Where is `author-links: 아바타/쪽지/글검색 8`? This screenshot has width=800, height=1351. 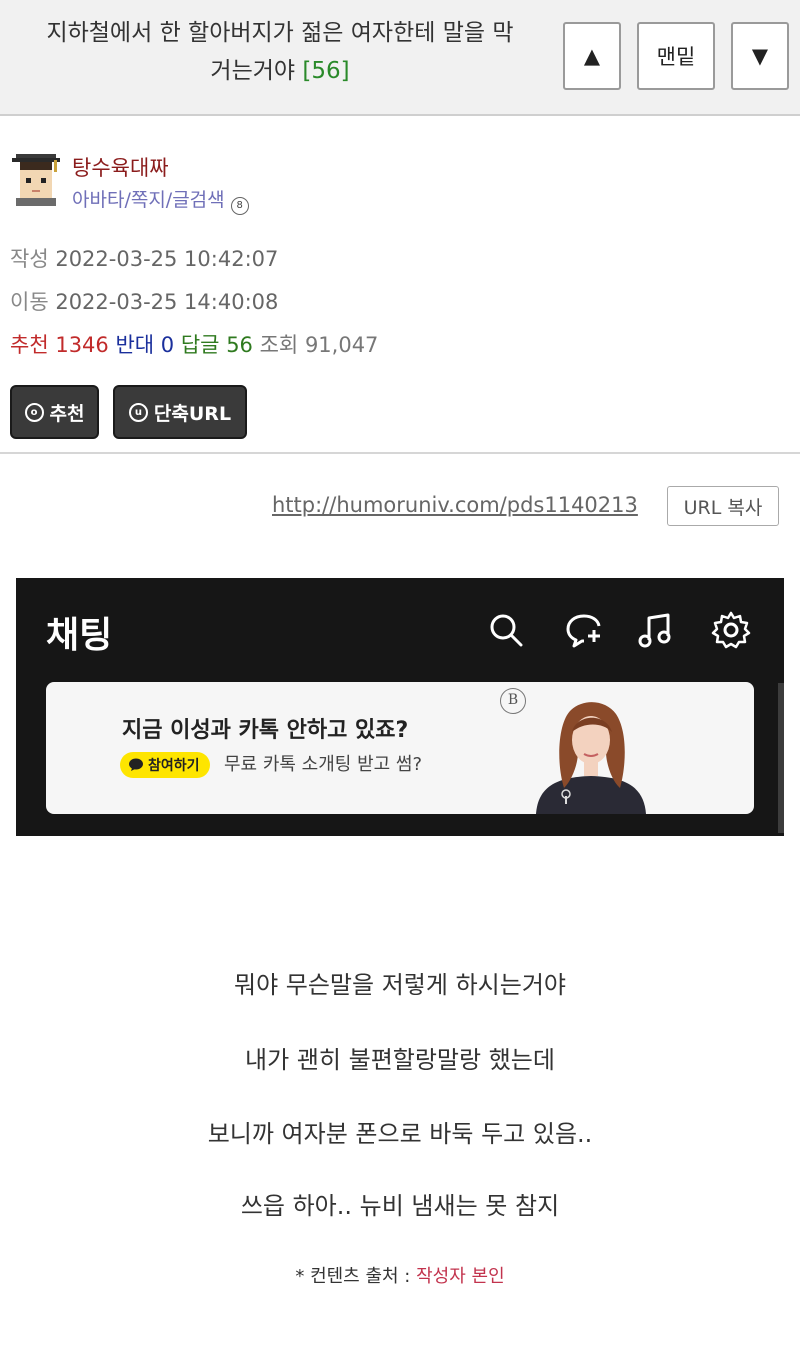
author-links: 아바타/쪽지/글검색 8 is located at coordinates (160, 200).